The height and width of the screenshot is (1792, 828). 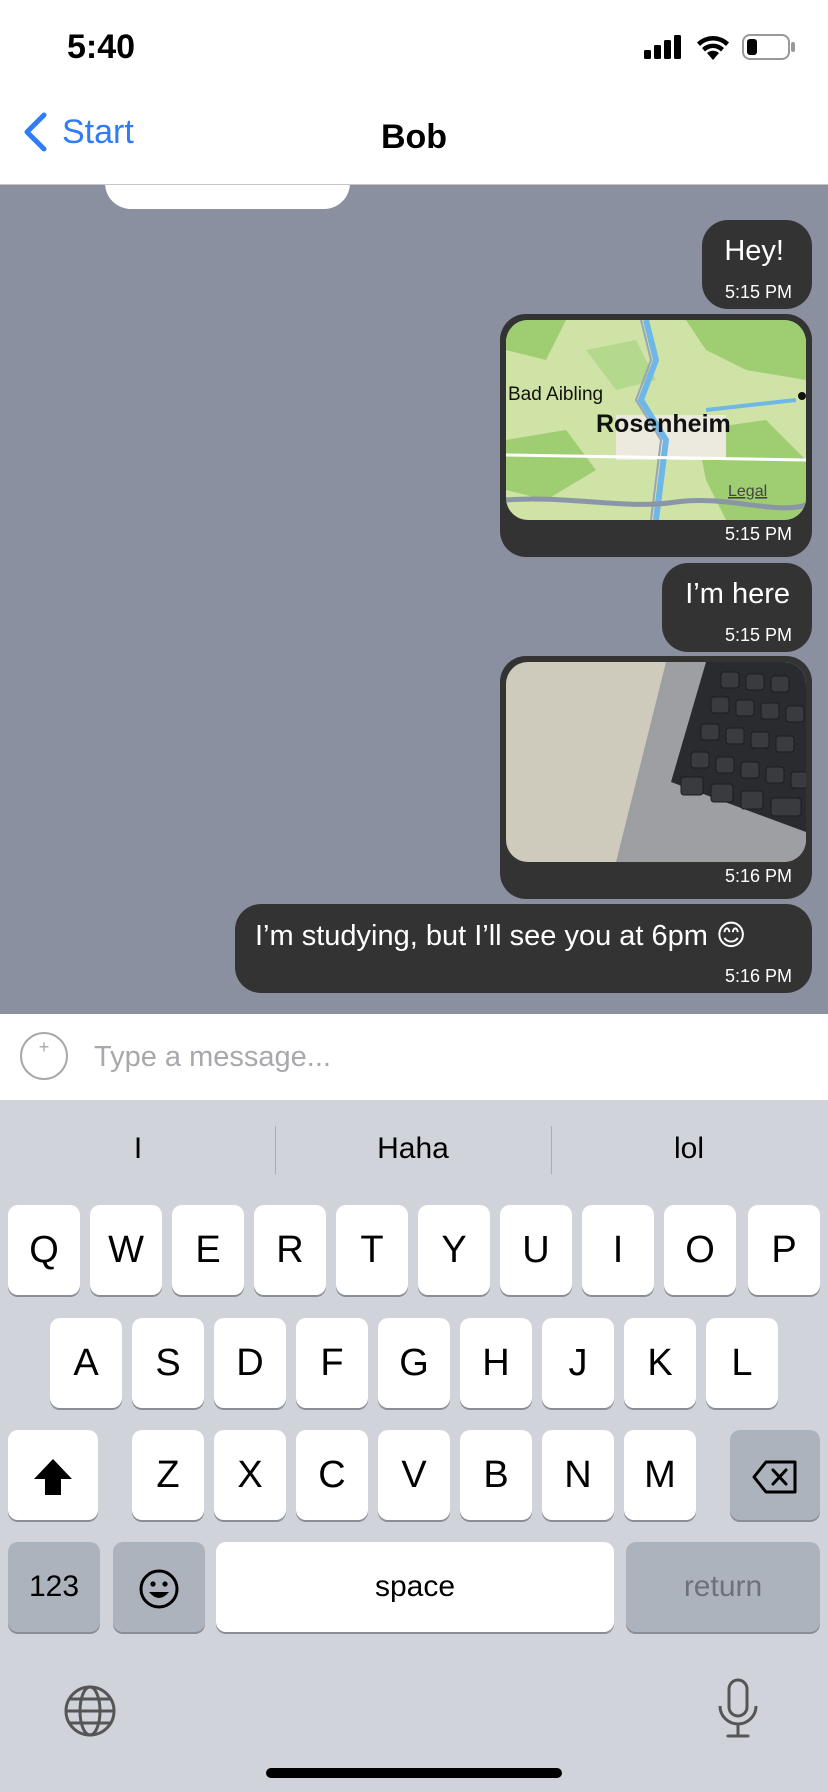 I want to click on cellular-signal-icon, so click(x=662, y=47).